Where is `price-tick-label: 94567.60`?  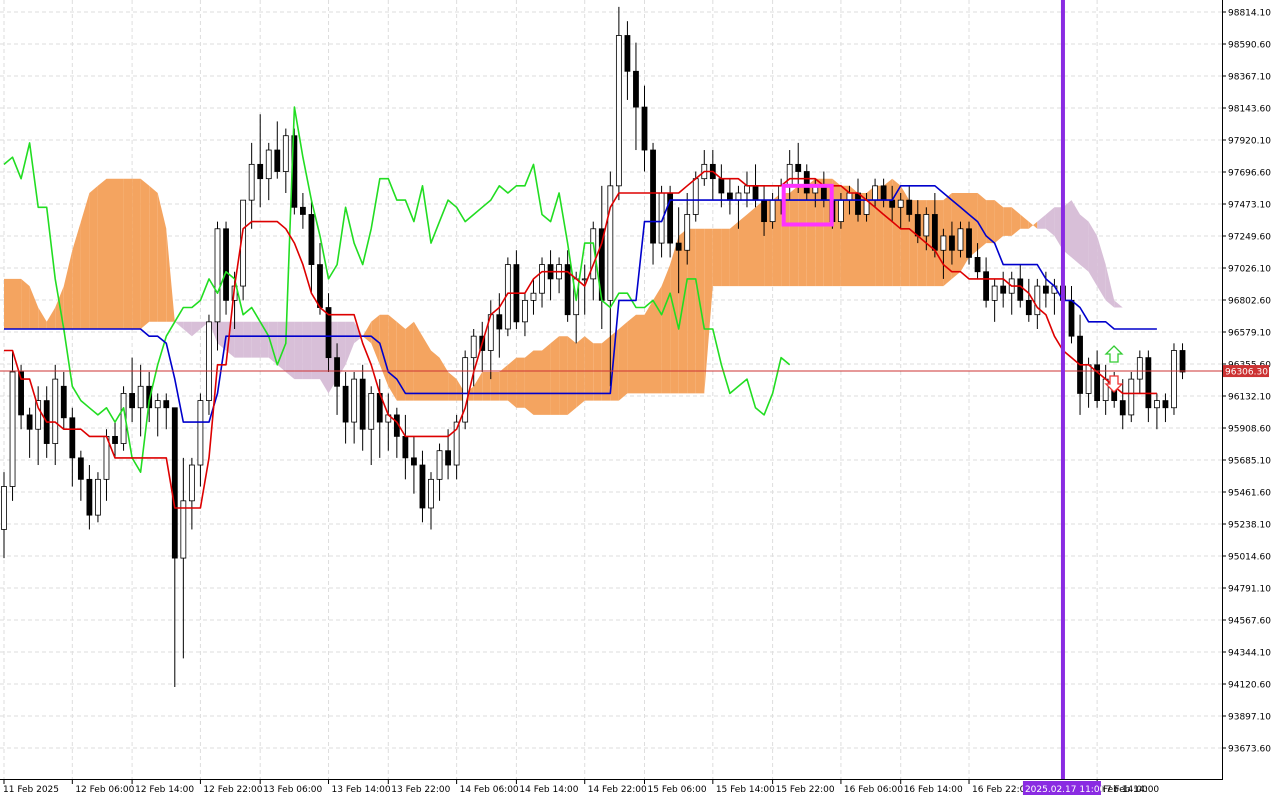
price-tick-label: 94567.60 is located at coordinates (1249, 622).